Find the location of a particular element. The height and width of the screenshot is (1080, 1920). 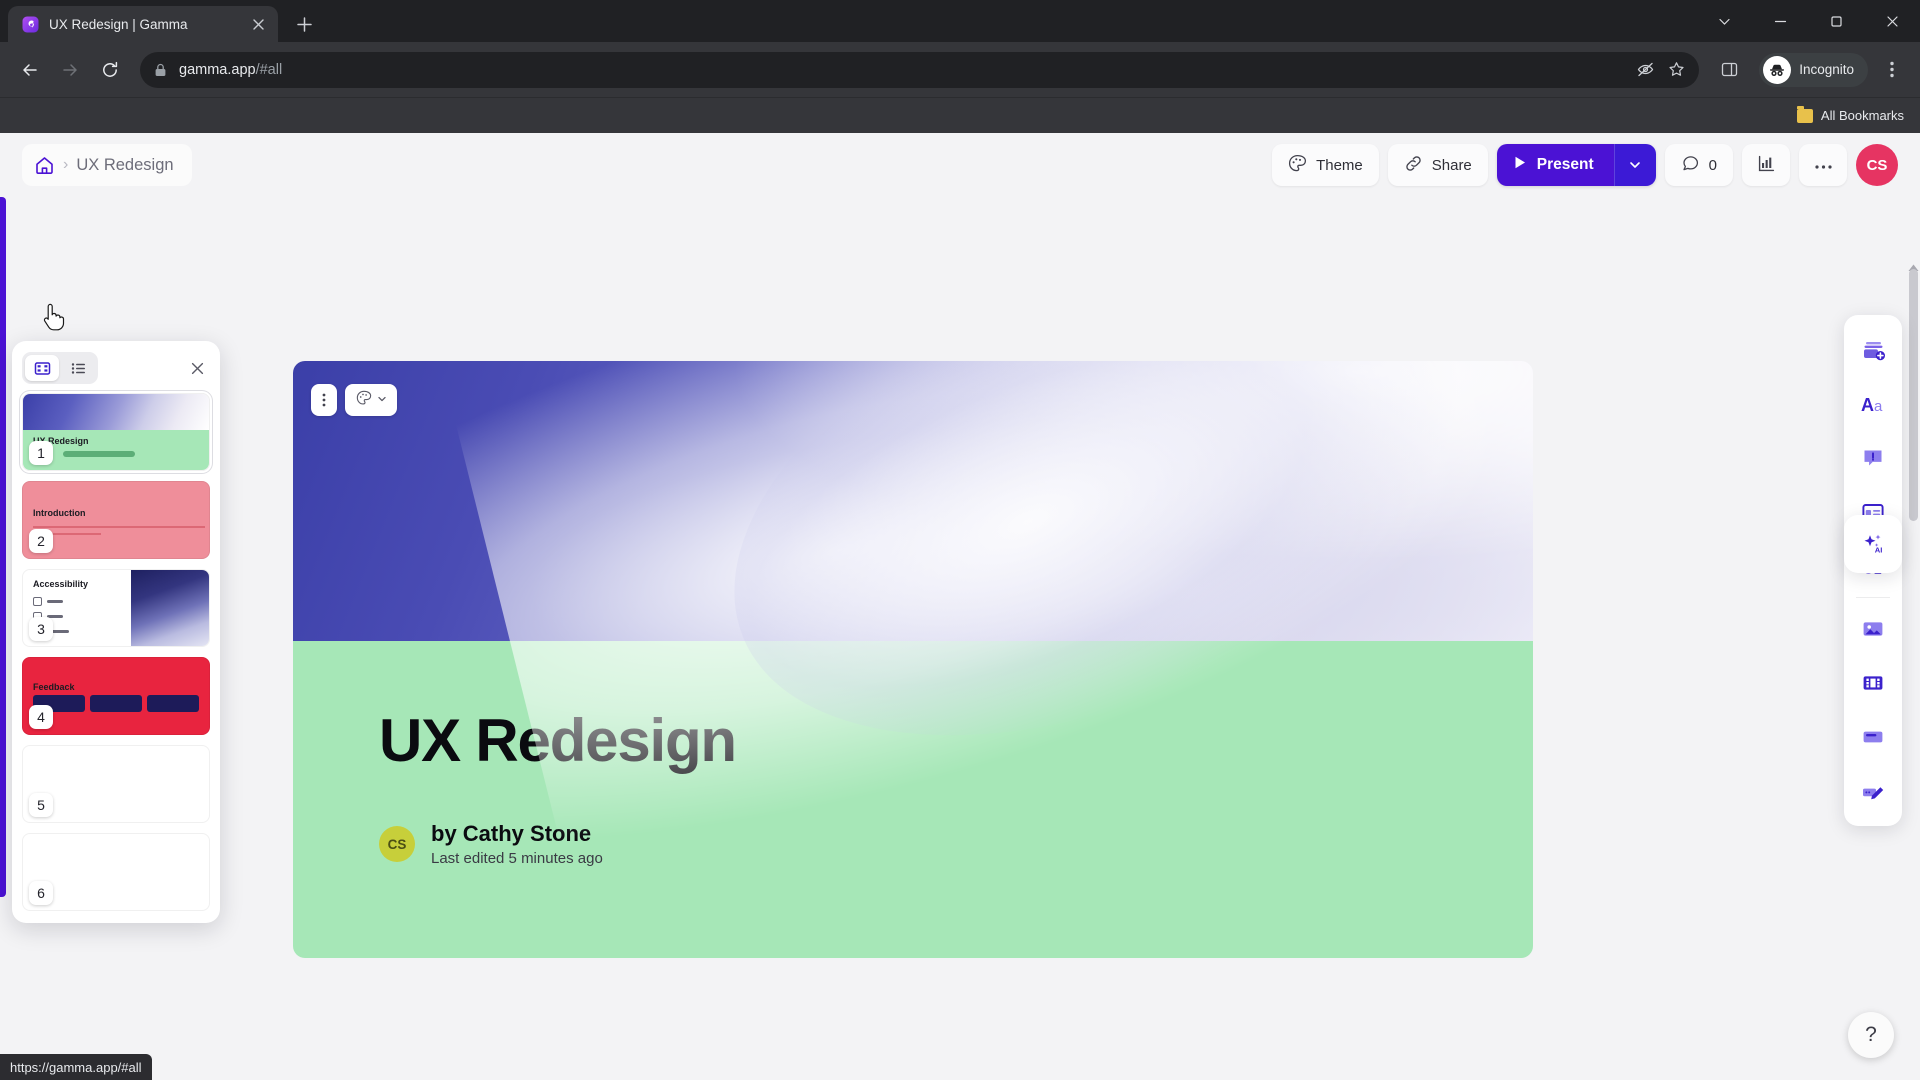

rail-item-ai: AI is located at coordinates (1873, 544).